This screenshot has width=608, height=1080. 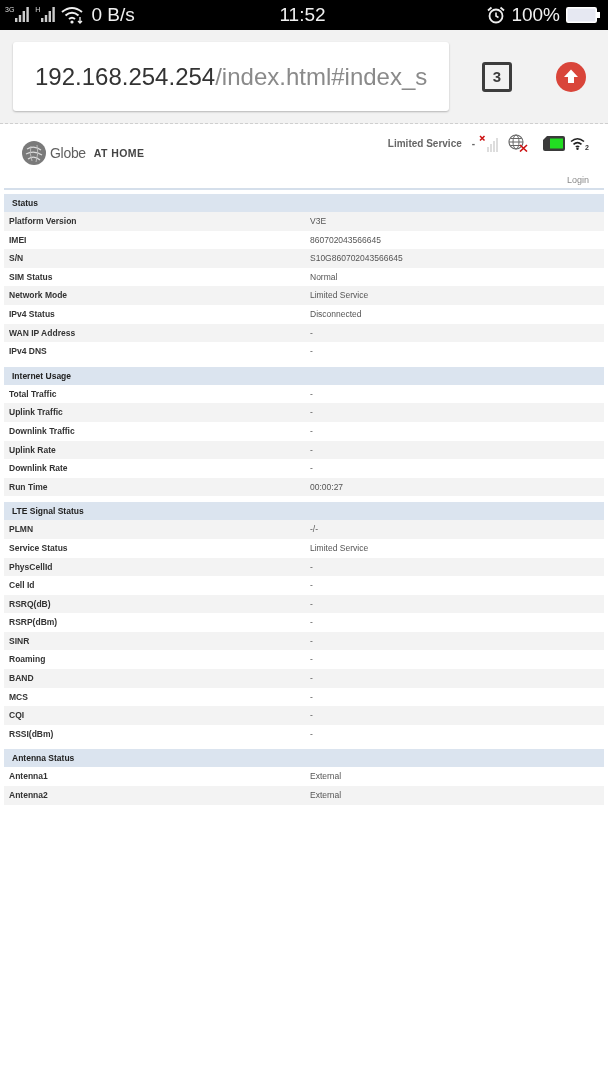 I want to click on wifi-icon, so click(x=578, y=143).